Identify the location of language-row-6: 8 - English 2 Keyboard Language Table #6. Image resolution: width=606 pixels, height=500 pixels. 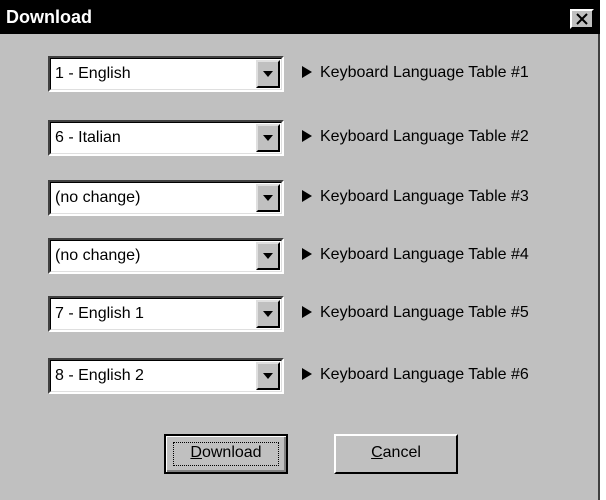
(313, 376).